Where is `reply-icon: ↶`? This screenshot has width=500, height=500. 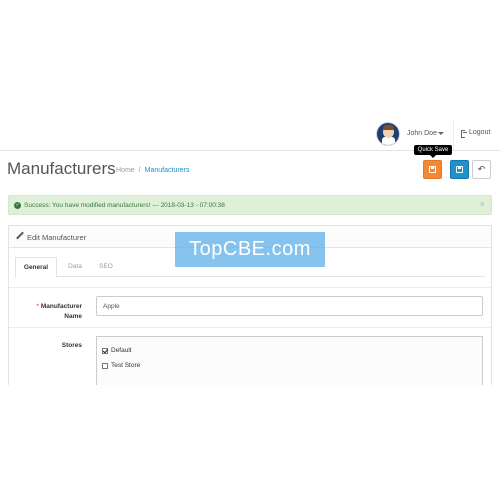
reply-icon: ↶ is located at coordinates (481, 169).